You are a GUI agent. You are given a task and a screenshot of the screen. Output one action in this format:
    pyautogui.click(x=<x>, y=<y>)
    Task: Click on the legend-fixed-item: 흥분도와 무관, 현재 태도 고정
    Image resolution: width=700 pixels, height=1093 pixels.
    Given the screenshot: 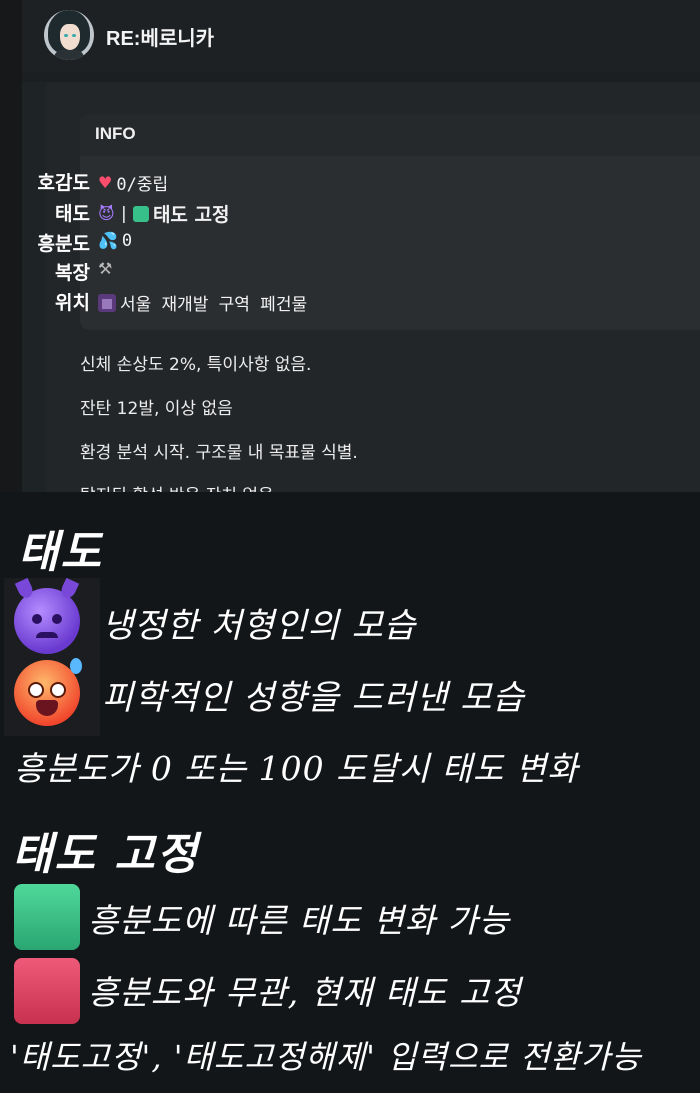 What is the action you would take?
    pyautogui.click(x=305, y=992)
    